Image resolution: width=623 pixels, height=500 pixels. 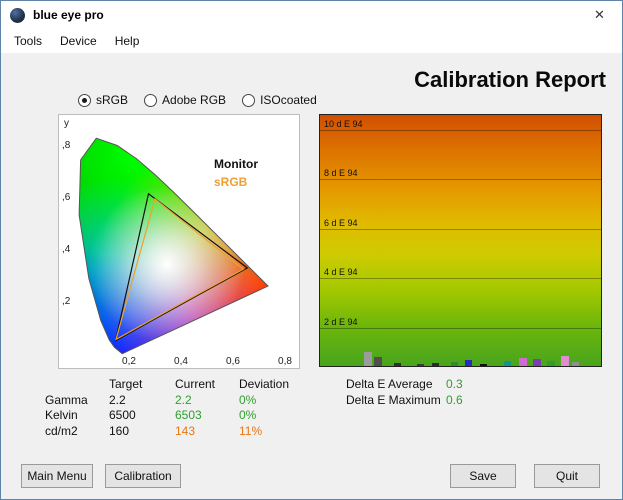 I want to click on luminance-deviation: 11%, so click(x=251, y=430).